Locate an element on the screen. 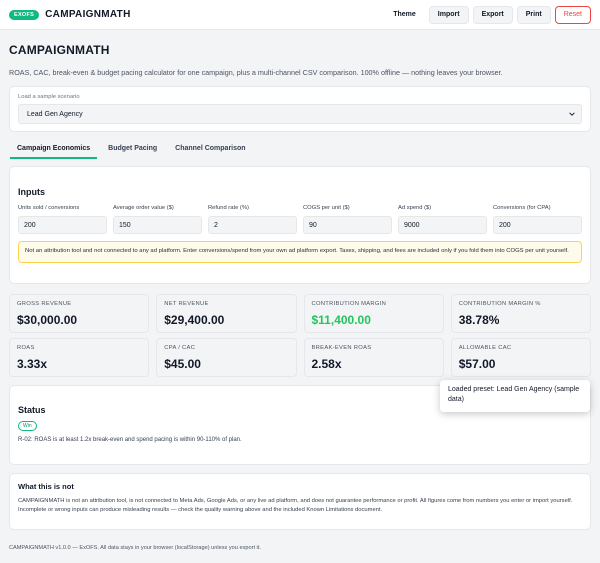  field-refund-rate: Refund rate (%) 2 is located at coordinates (252, 219).